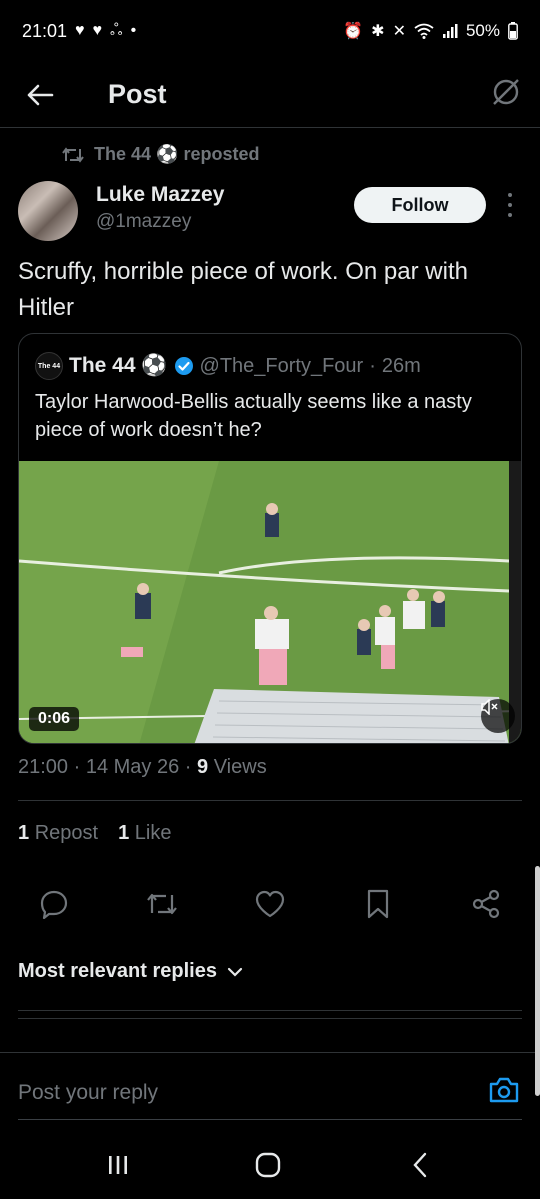 The height and width of the screenshot is (1199, 540). What do you see at coordinates (498, 716) in the screenshot?
I see `mute-button` at bounding box center [498, 716].